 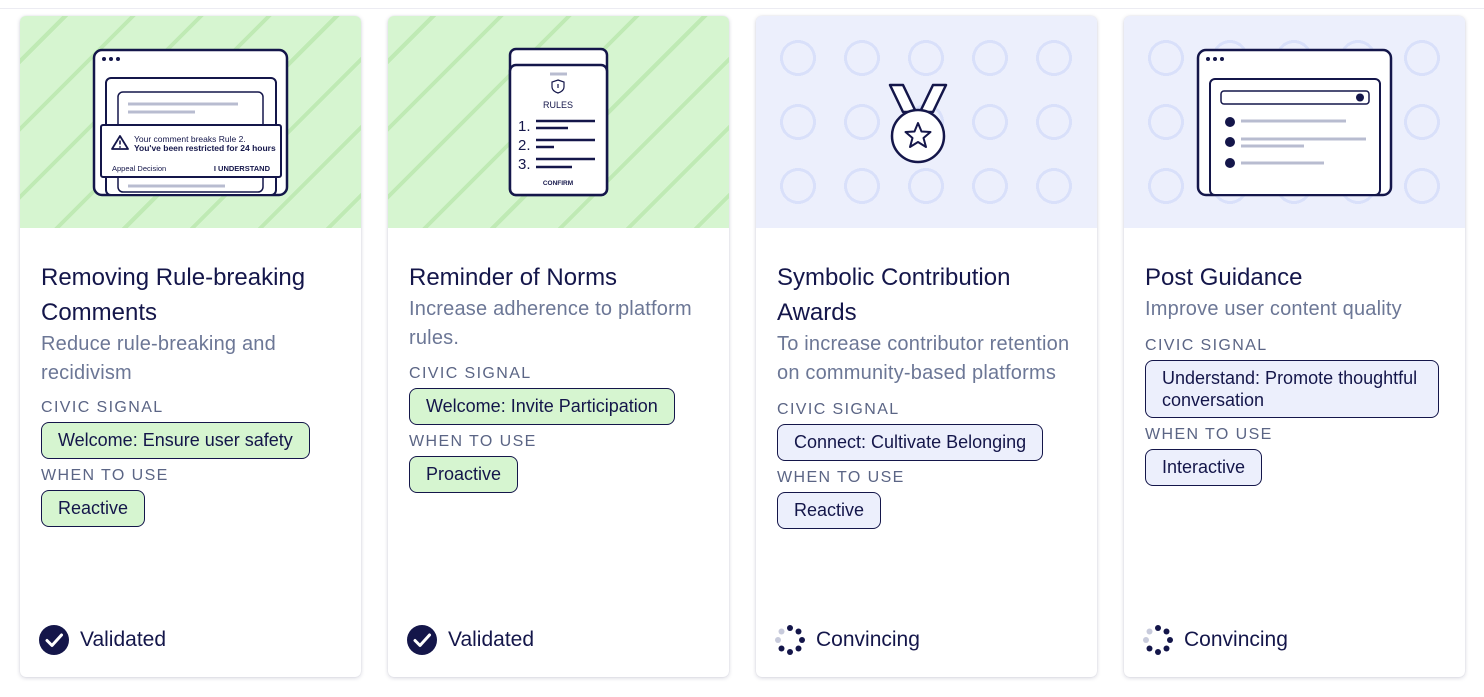 I want to click on svg-text: CONFIRM, so click(x=558, y=183).